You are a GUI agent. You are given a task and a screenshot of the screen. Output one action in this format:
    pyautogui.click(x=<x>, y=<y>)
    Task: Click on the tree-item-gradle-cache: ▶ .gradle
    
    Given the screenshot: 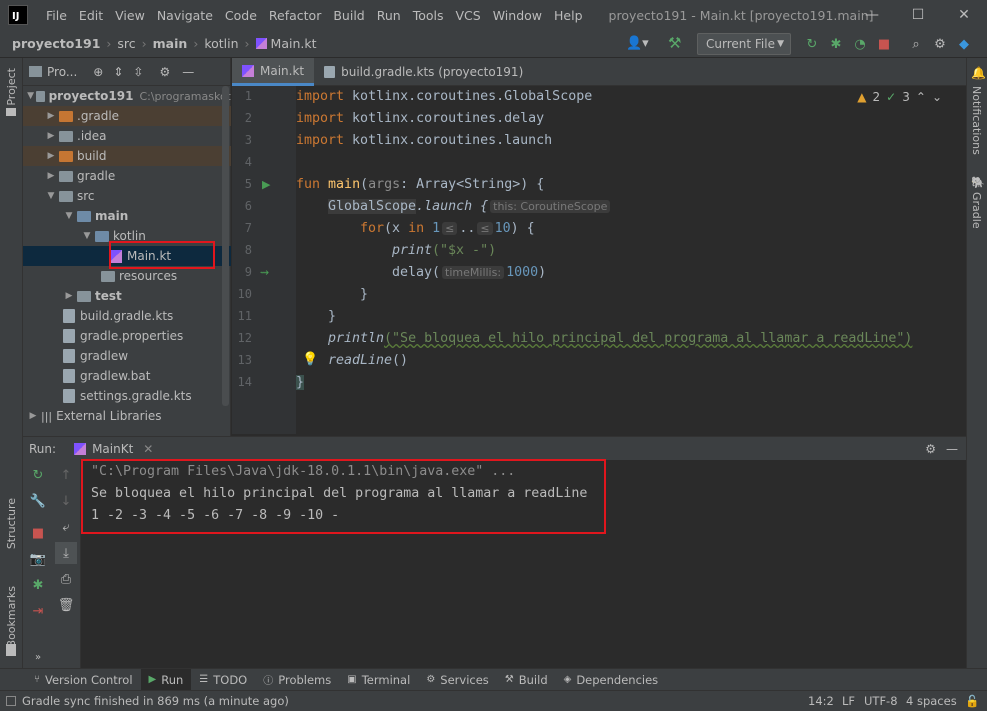 What is the action you would take?
    pyautogui.click(x=127, y=116)
    